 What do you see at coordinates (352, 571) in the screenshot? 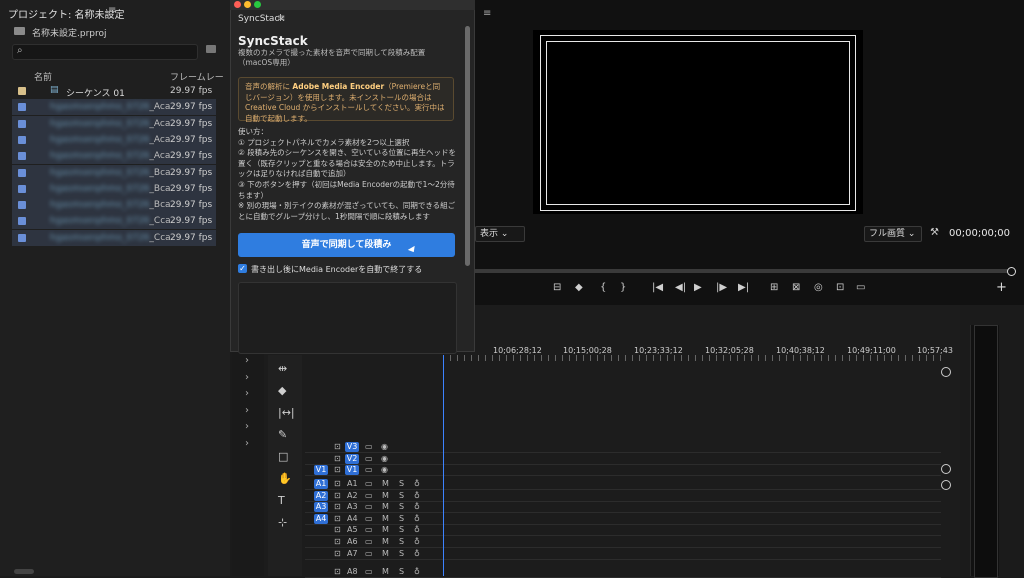
I see `track-label-a8: A8` at bounding box center [352, 571].